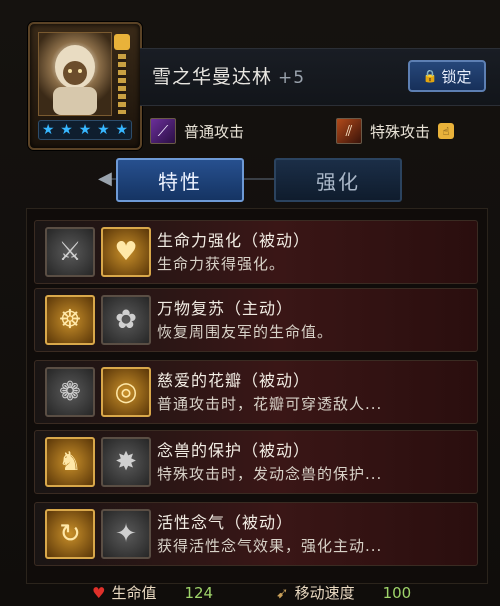 The height and width of the screenshot is (606, 500). What do you see at coordinates (70, 392) in the screenshot?
I see `petal-icon: ❁` at bounding box center [70, 392].